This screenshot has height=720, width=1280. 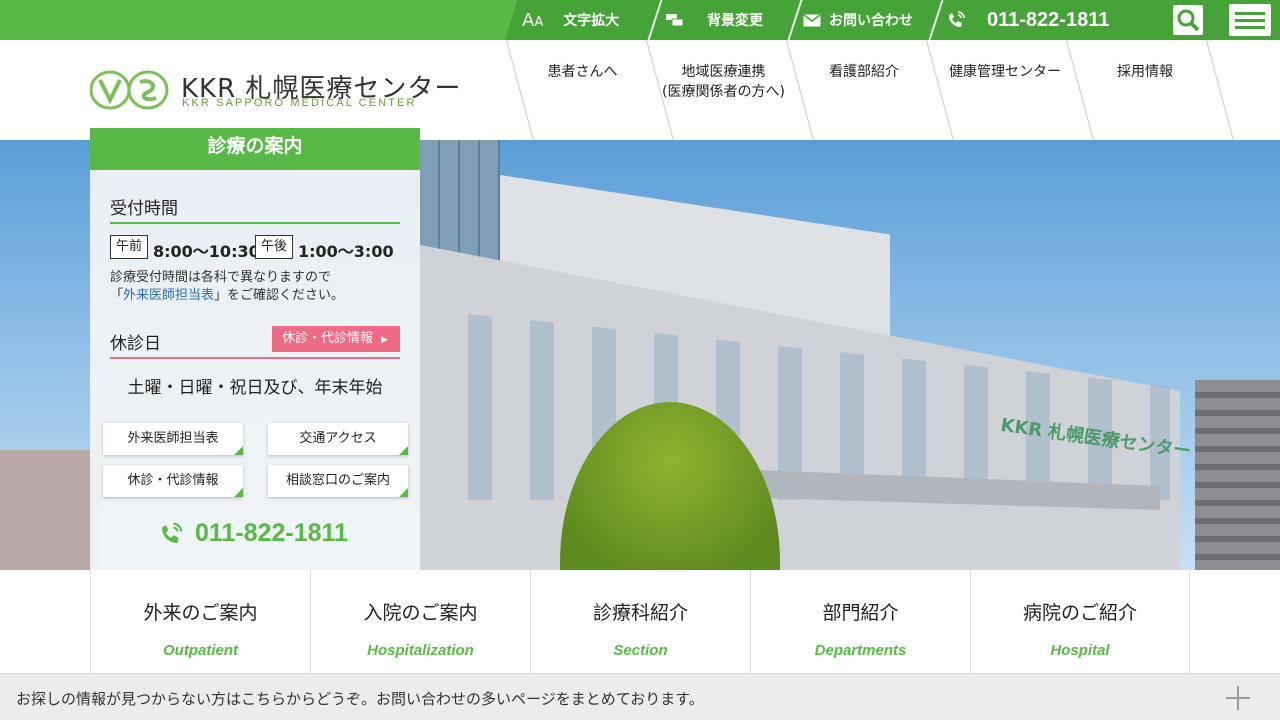 What do you see at coordinates (206, 251) in the screenshot?
I see `am-time: 8:00〜10:30` at bounding box center [206, 251].